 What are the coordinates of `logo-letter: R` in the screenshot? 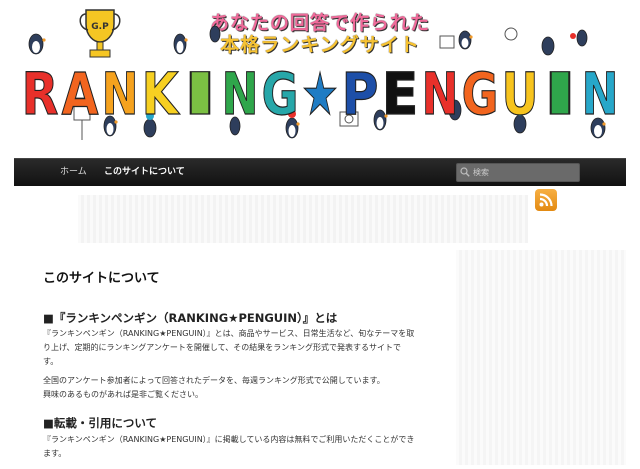 It's located at (40, 91).